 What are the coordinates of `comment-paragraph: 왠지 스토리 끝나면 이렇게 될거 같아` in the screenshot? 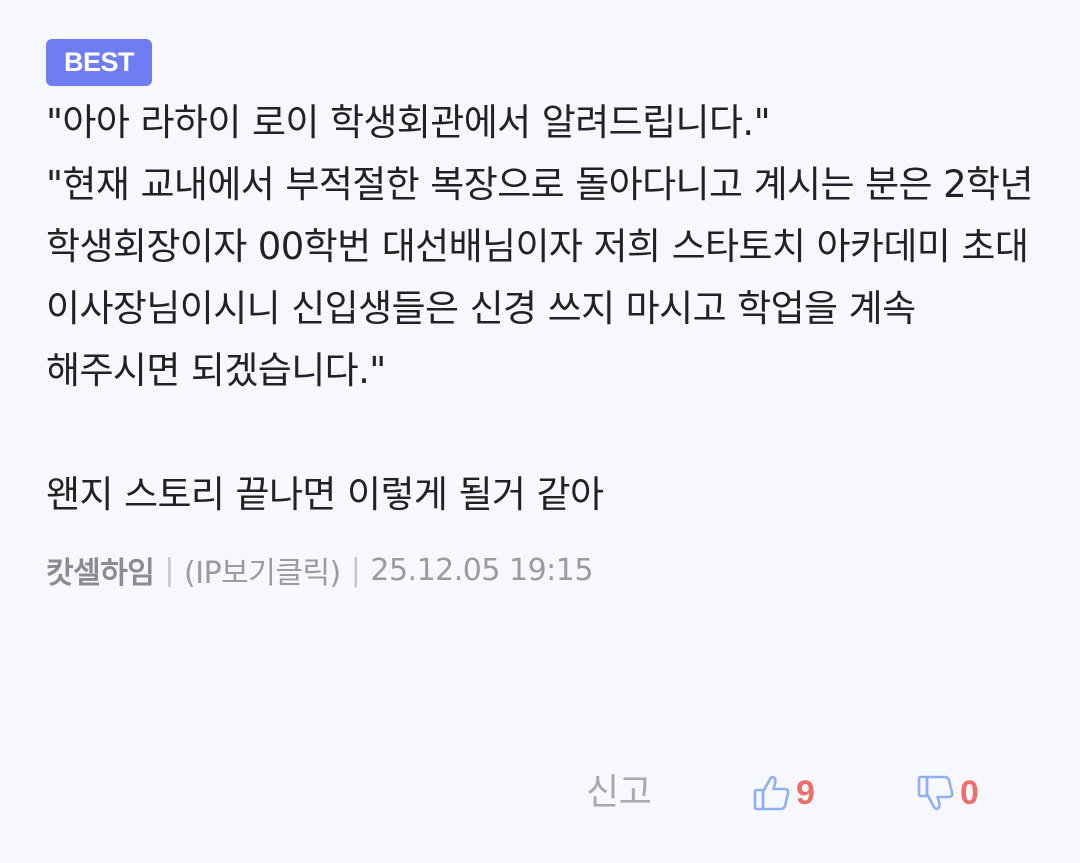 It's located at (325, 494).